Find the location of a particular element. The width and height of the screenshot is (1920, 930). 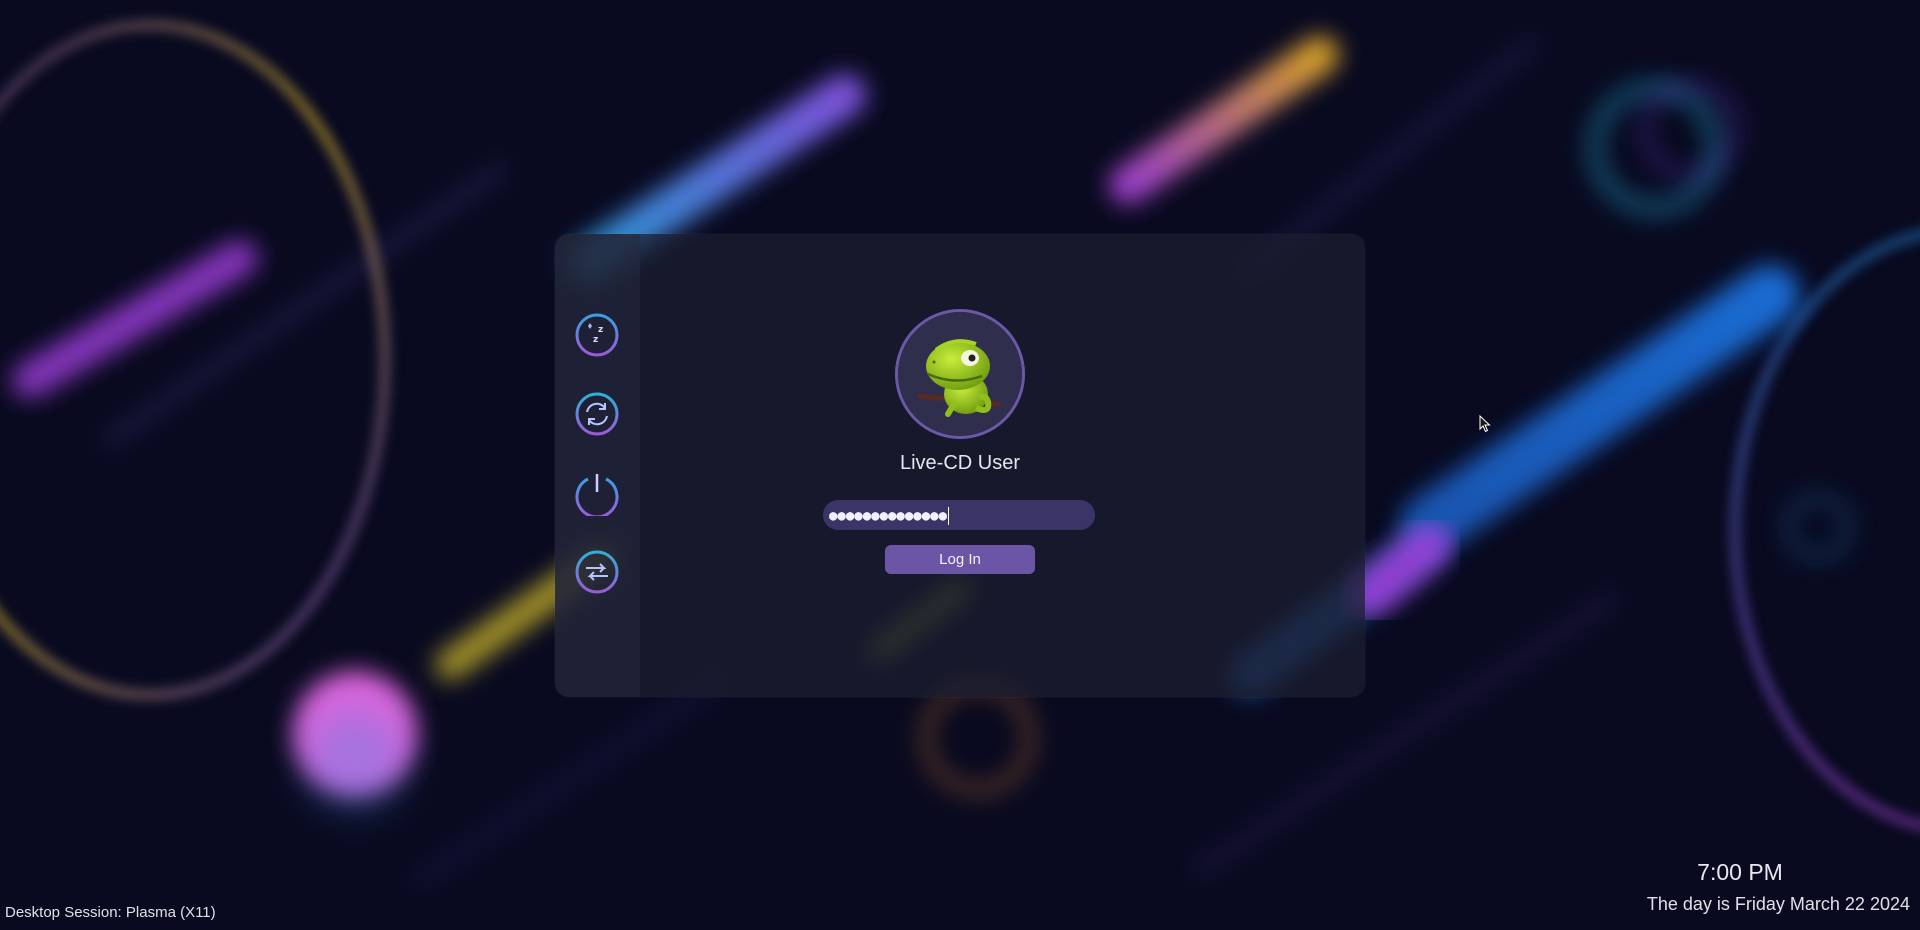

restart-button is located at coordinates (597, 414).